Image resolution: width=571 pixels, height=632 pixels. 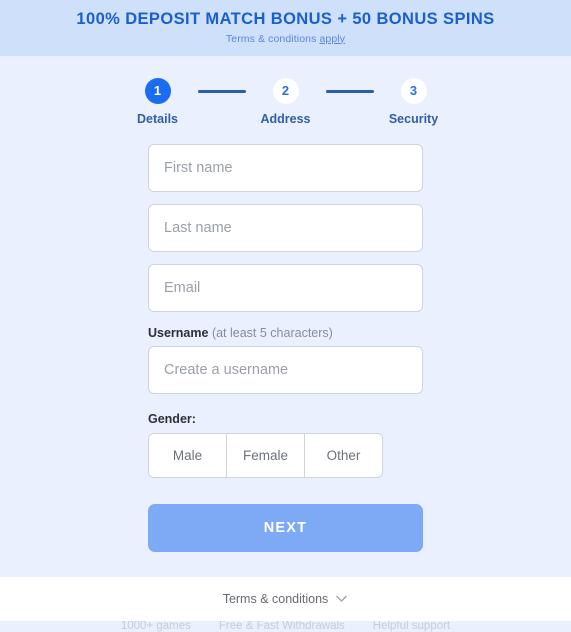 What do you see at coordinates (285, 167) in the screenshot?
I see `first-name-input` at bounding box center [285, 167].